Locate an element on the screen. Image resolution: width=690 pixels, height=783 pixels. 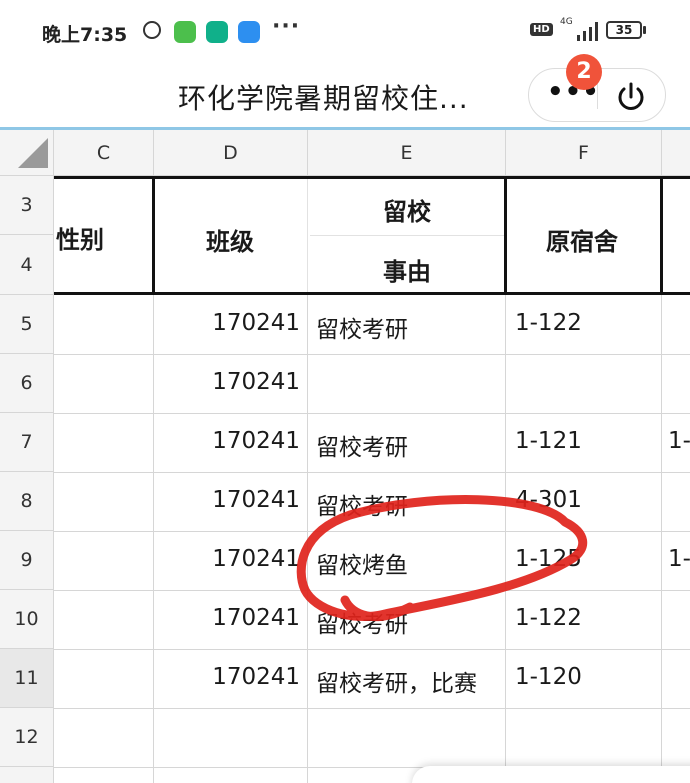
row-header-12: 12 is located at coordinates (27, 737).